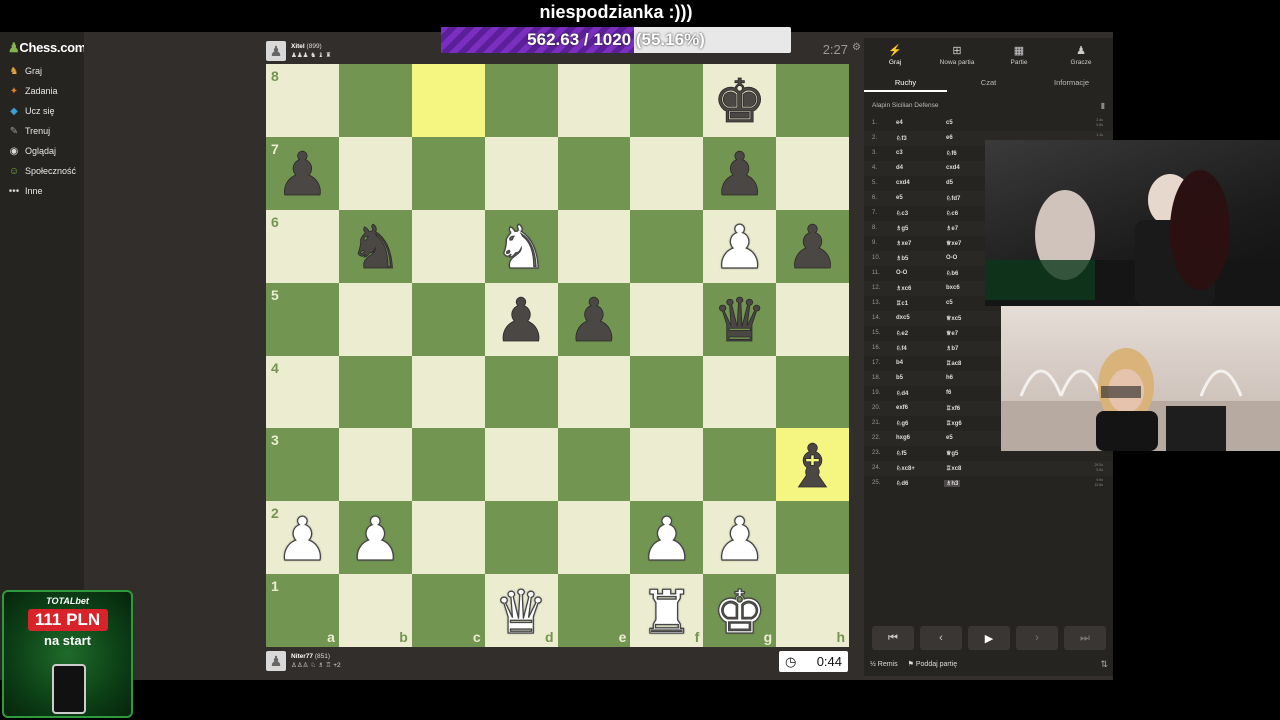  I want to click on white-piece-a2: ♟, so click(302, 537).